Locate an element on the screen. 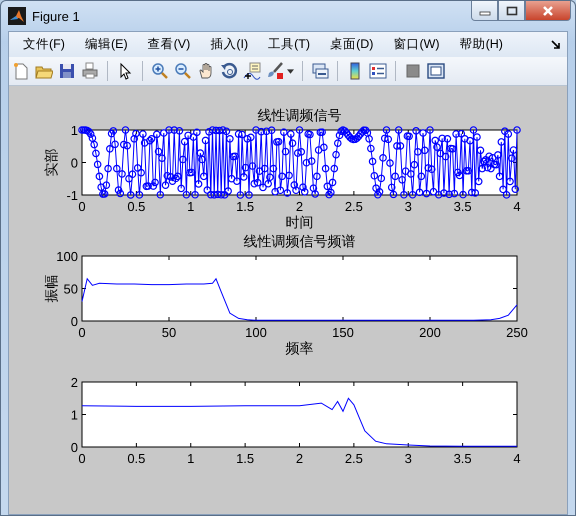  maximize-icon is located at coordinates (512, 11).